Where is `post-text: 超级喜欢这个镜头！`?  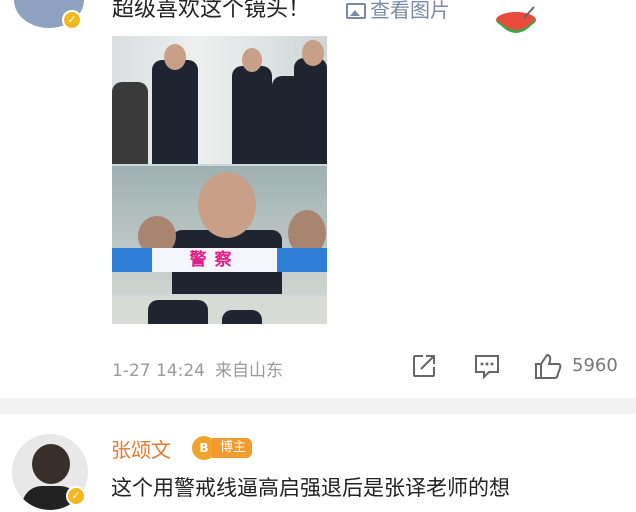 post-text: 超级喜欢这个镜头！ is located at coordinates (211, 11).